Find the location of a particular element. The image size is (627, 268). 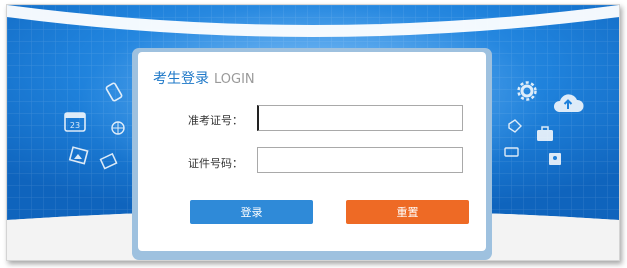

panel-subtitle: LOGIN is located at coordinates (234, 79).